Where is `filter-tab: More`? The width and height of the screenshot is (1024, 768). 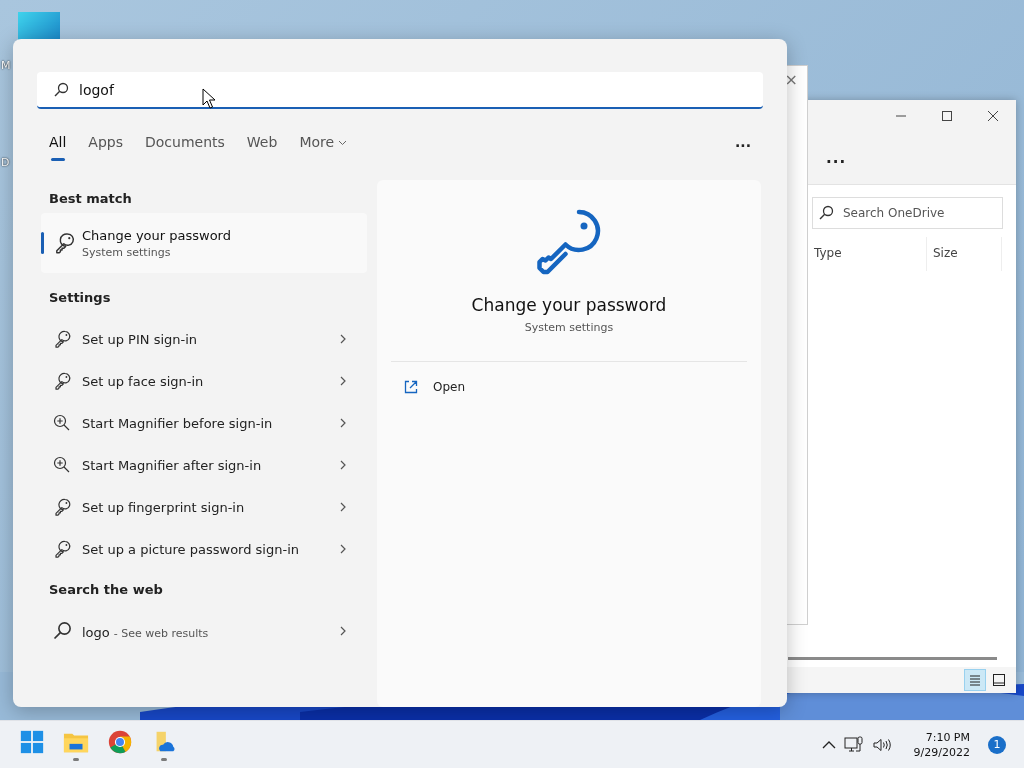
filter-tab: More is located at coordinates (323, 146).